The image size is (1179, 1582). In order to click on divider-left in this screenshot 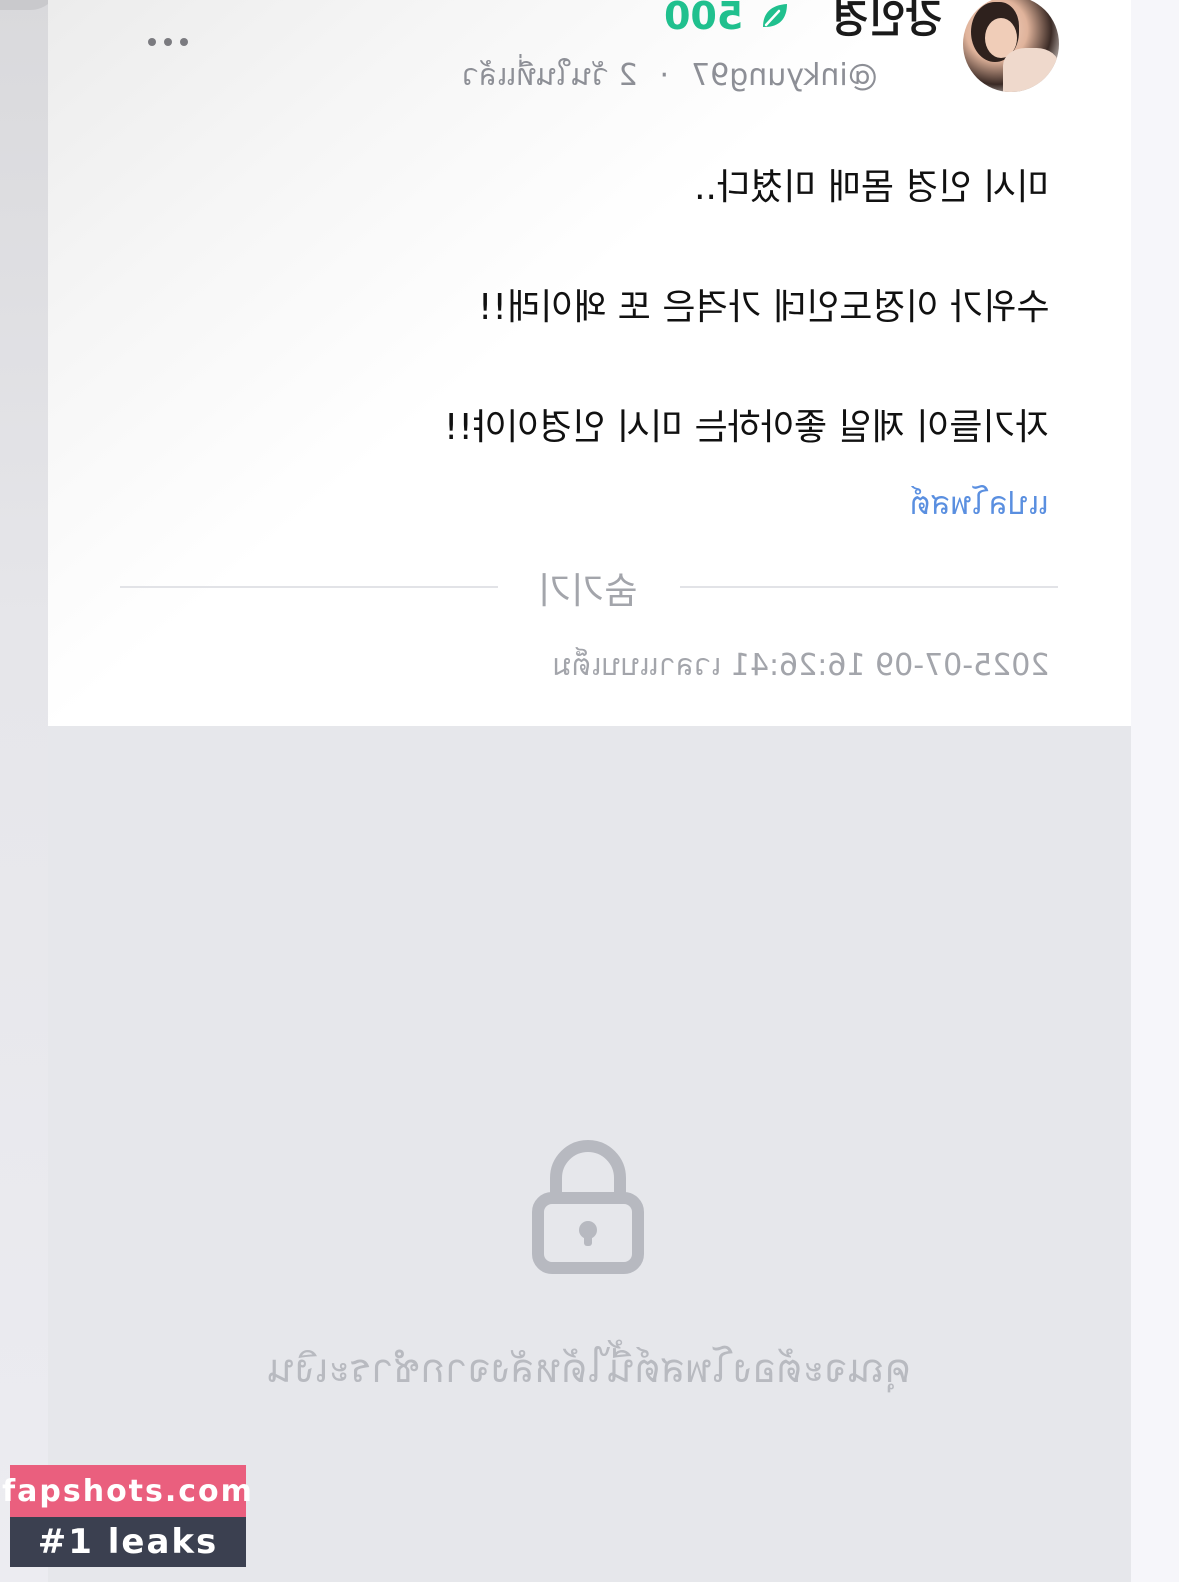, I will do `click(309, 587)`.